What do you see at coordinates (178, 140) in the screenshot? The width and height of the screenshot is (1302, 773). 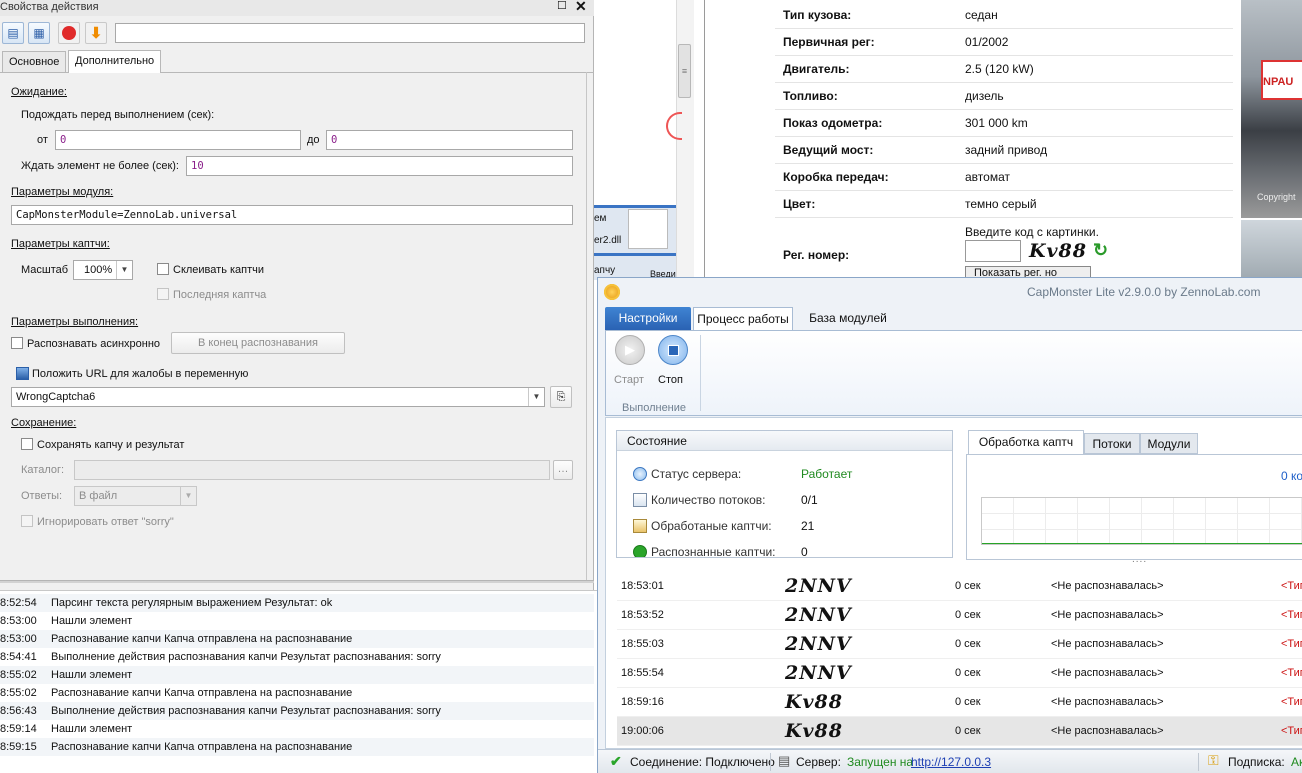 I see `from-input: 0` at bounding box center [178, 140].